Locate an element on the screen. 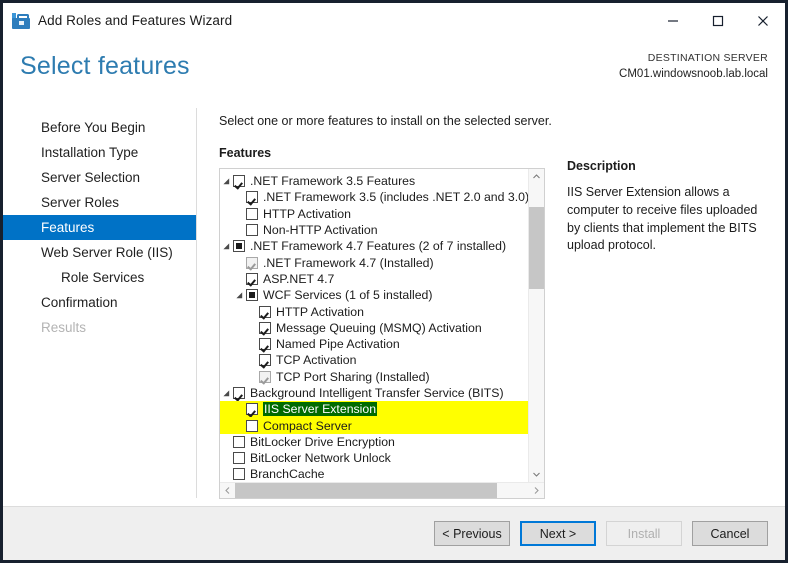 This screenshot has height=563, width=788. maximize-button is located at coordinates (717, 20).